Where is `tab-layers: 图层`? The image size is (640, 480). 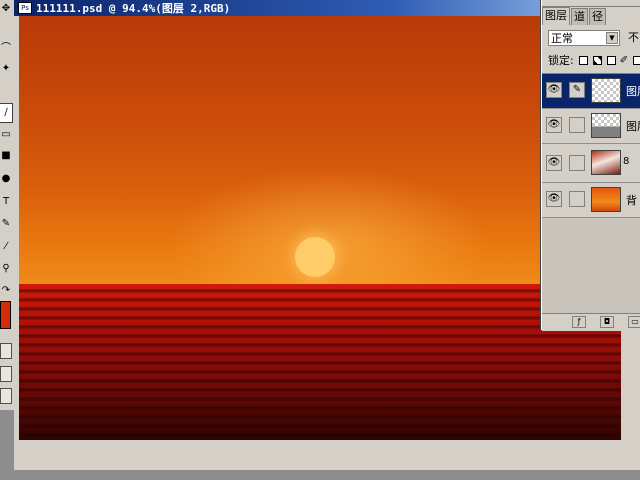 tab-layers: 图层 is located at coordinates (556, 16).